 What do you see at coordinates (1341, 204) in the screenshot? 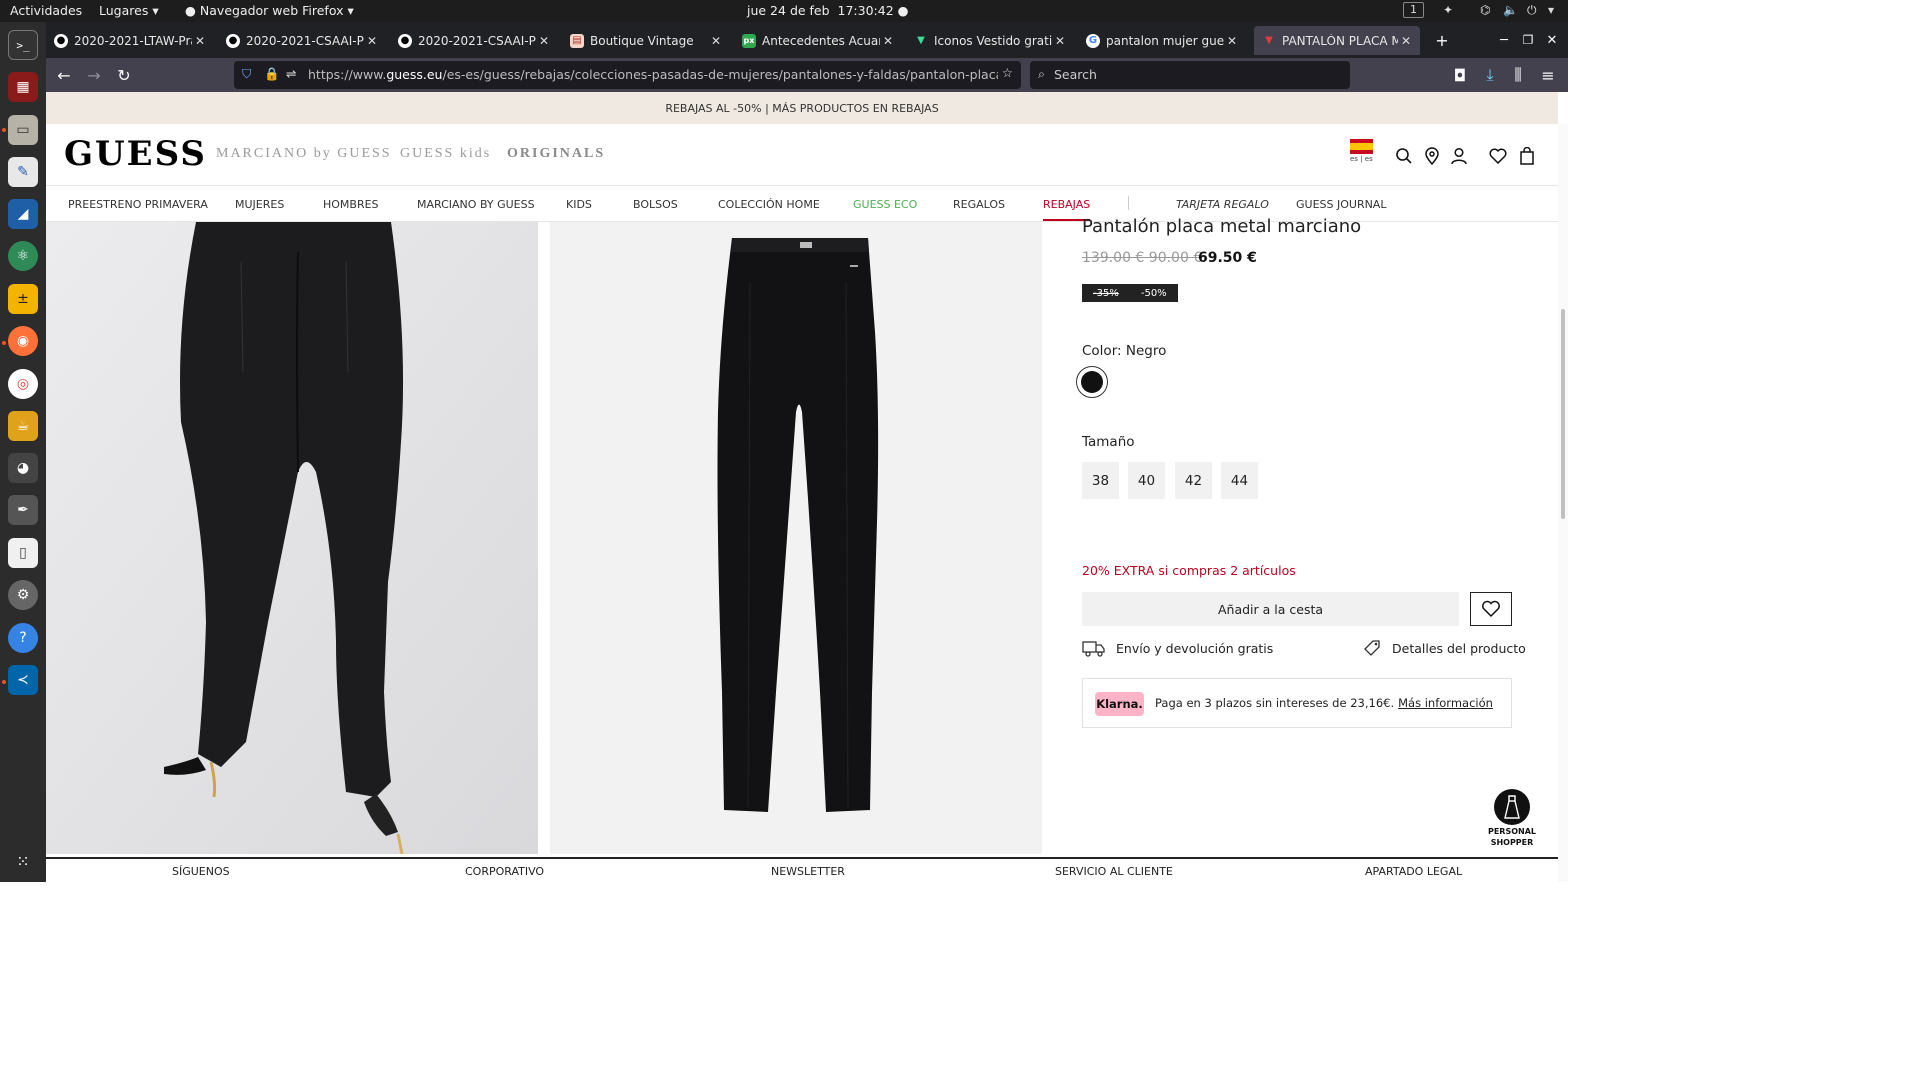
I see `nav-item-guess-journal: GUESS JOURNAL` at bounding box center [1341, 204].